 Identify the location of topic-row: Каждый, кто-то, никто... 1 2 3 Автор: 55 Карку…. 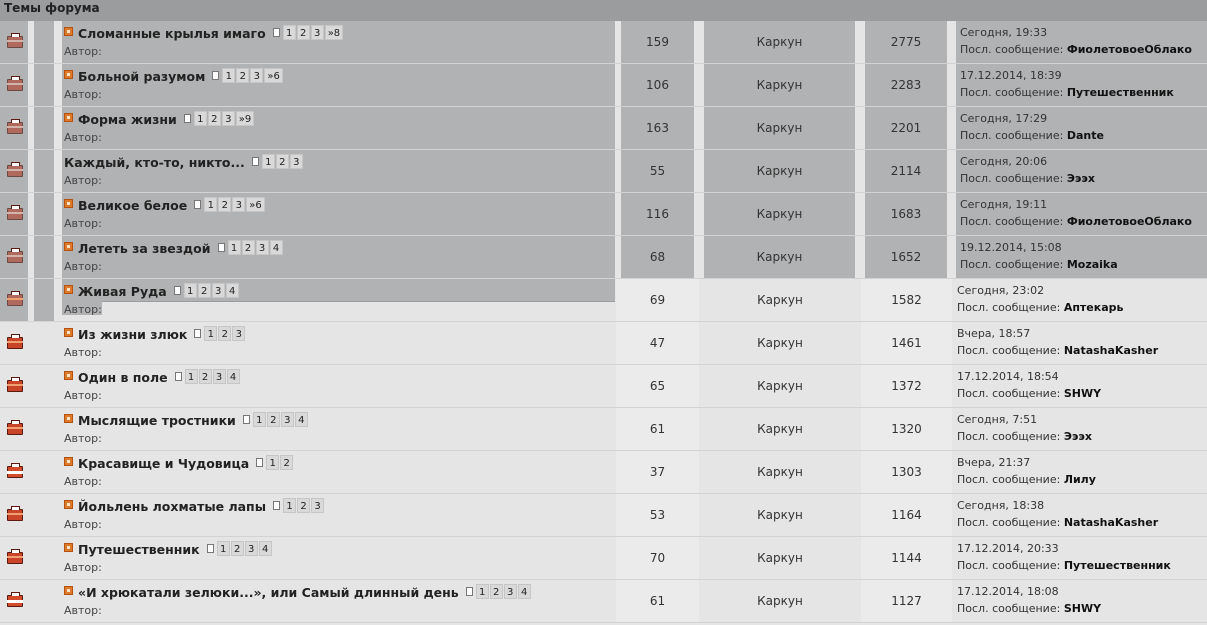
(603, 171).